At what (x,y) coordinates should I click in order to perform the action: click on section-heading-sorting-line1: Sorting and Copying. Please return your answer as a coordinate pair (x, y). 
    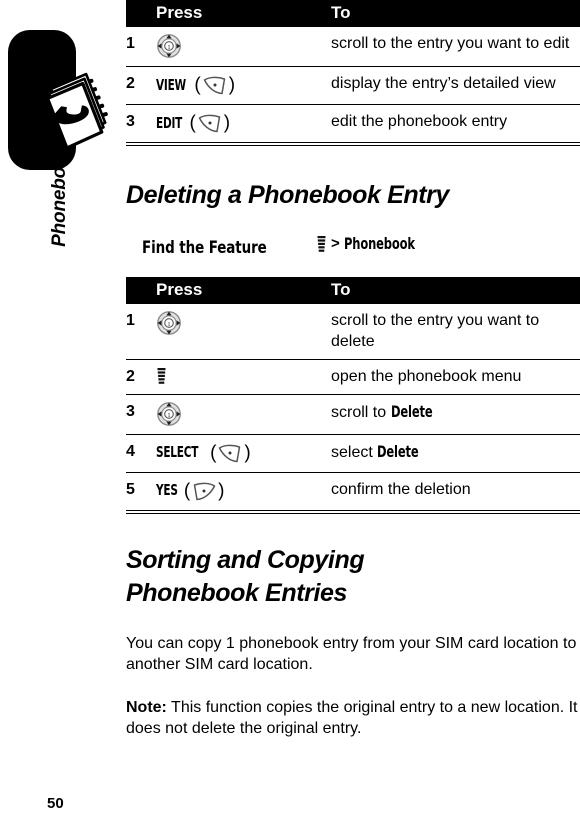
    Looking at the image, I should click on (245, 559).